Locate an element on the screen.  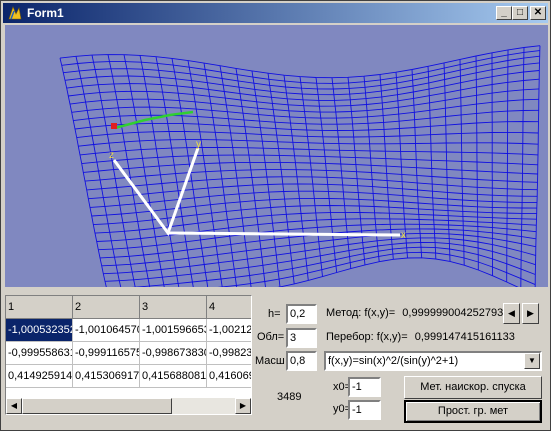
maximize-button: □ is located at coordinates (520, 13).